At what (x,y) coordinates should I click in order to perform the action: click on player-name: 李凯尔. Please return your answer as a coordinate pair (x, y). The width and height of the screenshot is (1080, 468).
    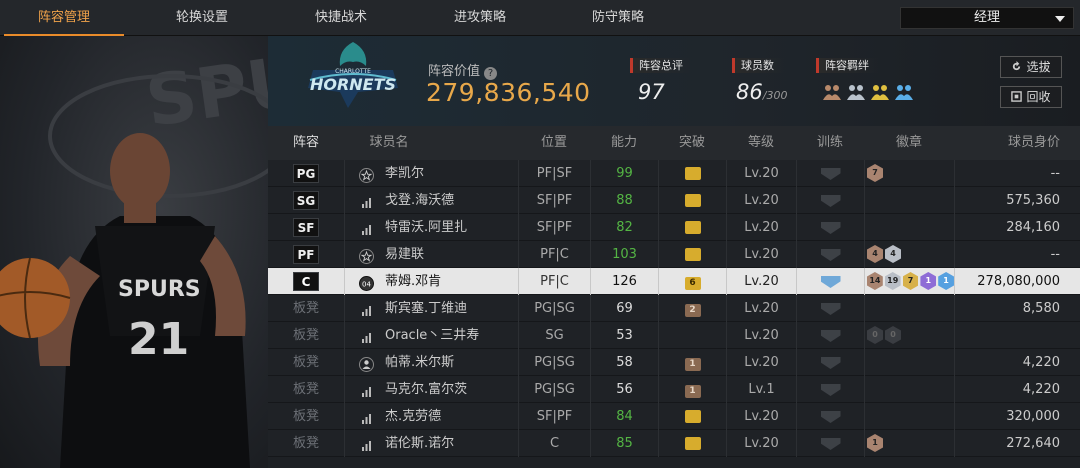
    Looking at the image, I should click on (405, 173).